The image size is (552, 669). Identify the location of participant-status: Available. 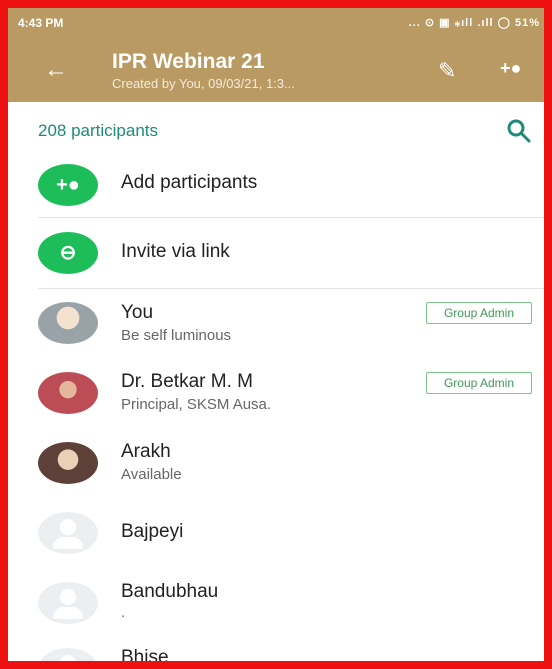
(151, 474).